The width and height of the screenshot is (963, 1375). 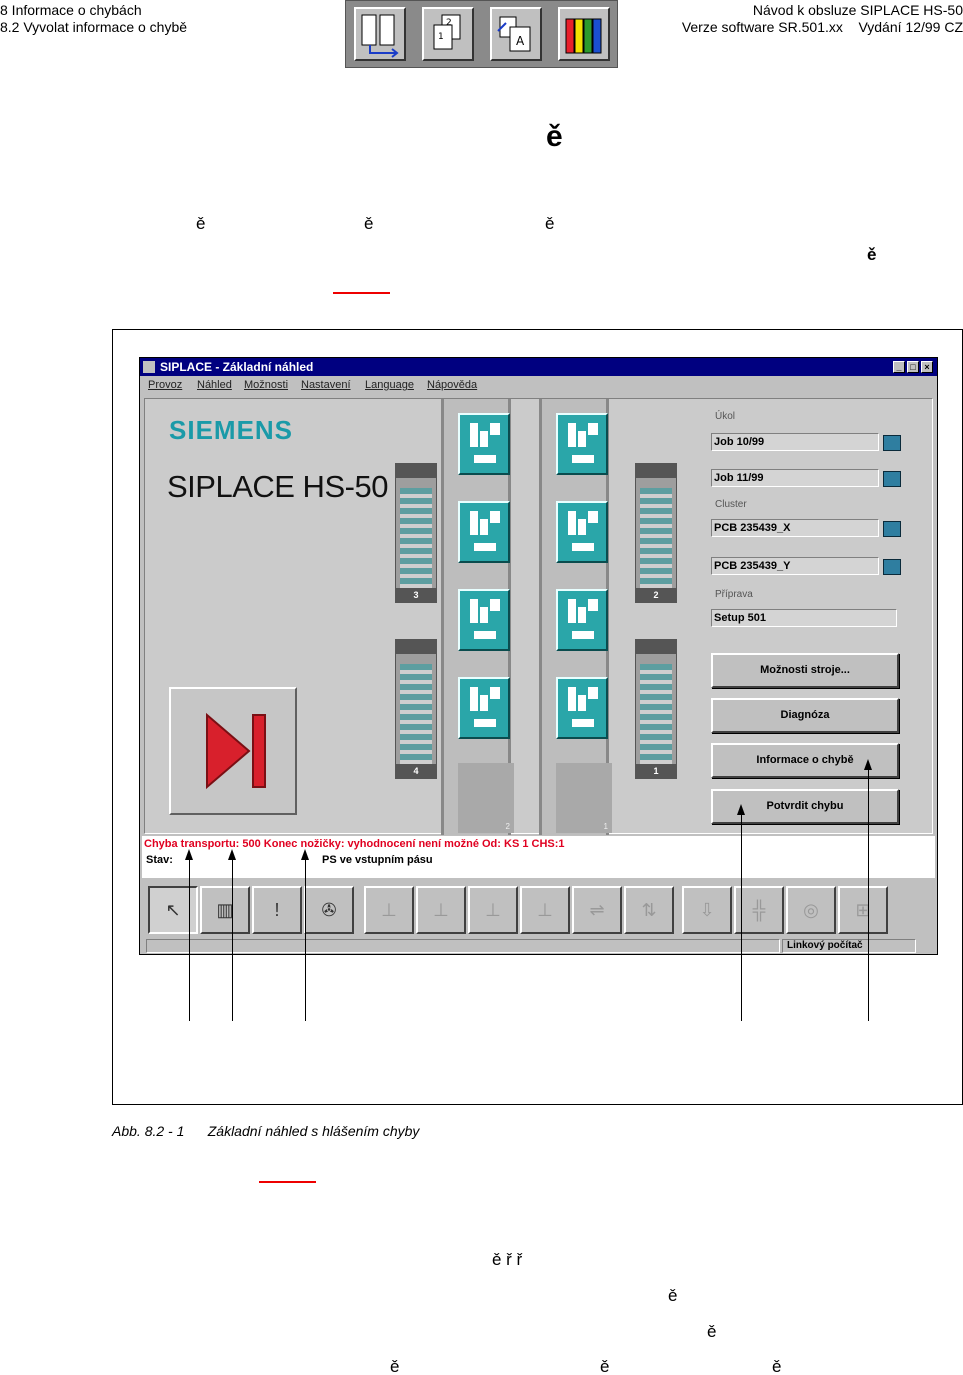 I want to click on figure-number: Abb. 8.2 - 1, so click(x=148, y=1131).